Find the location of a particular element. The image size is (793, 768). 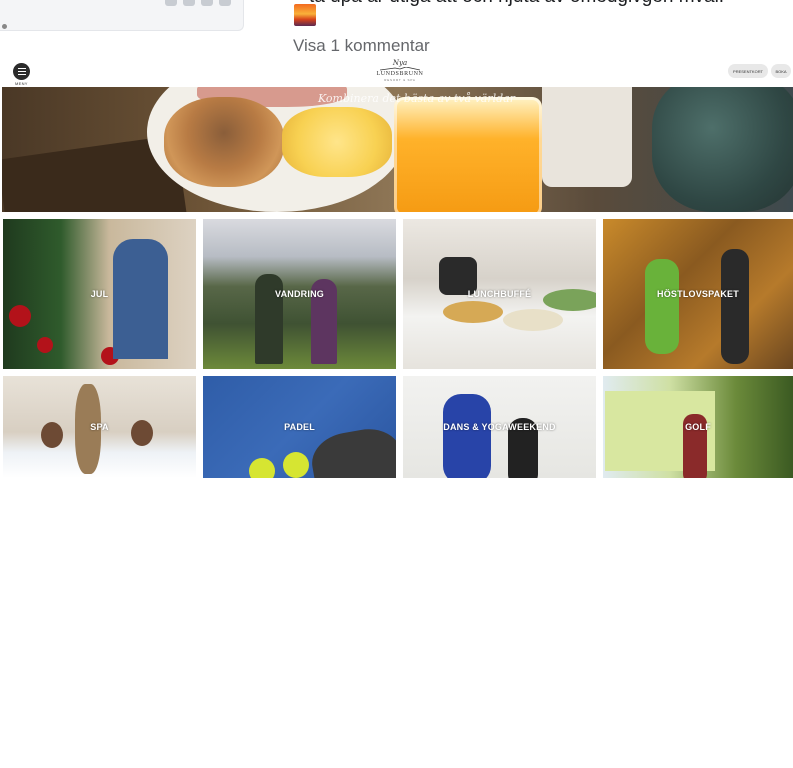

tile-lunchbuffe: LUNCHBUFFÉ is located at coordinates (499, 294).